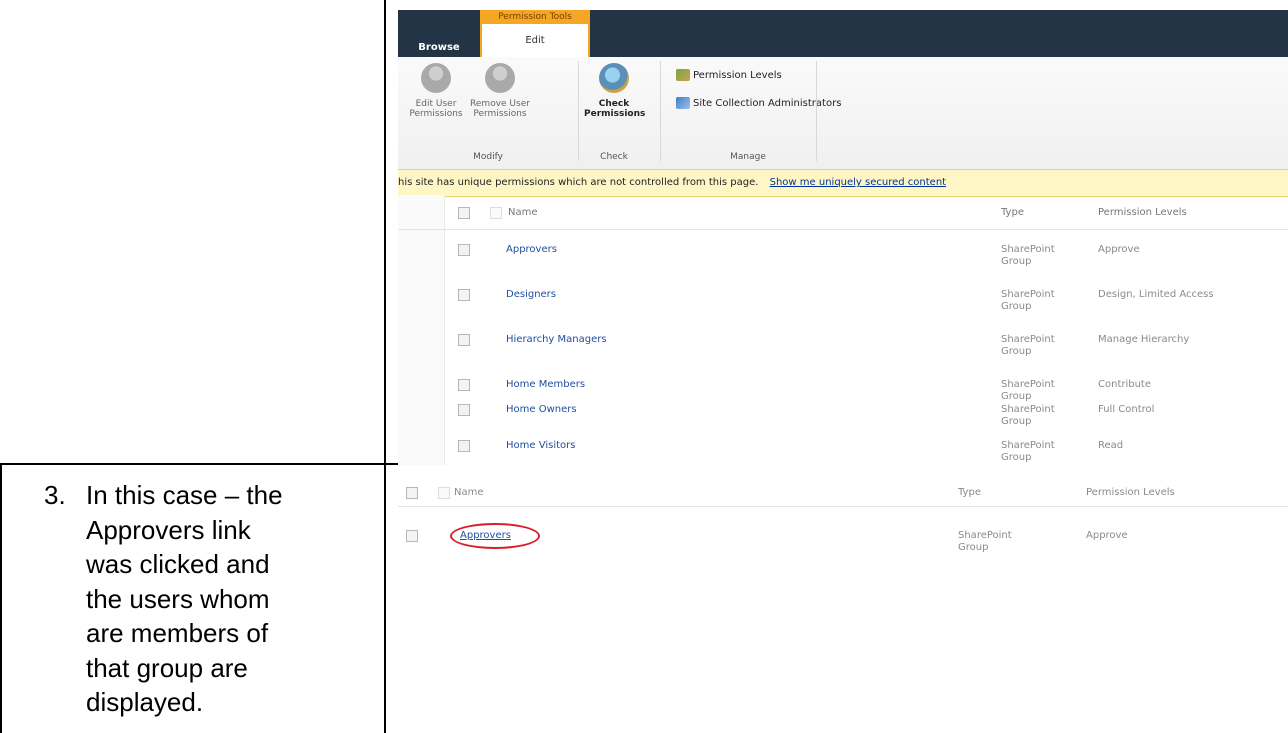 This screenshot has height=733, width=1288. Describe the element at coordinates (178, 598) in the screenshot. I see `step-line: the users whom` at that location.